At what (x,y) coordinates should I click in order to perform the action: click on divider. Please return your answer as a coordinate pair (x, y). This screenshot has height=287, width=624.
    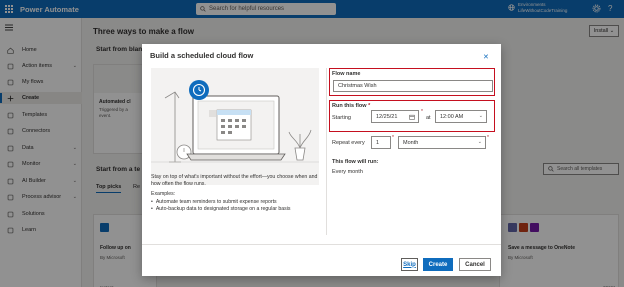
    Looking at the image, I should click on (326, 151).